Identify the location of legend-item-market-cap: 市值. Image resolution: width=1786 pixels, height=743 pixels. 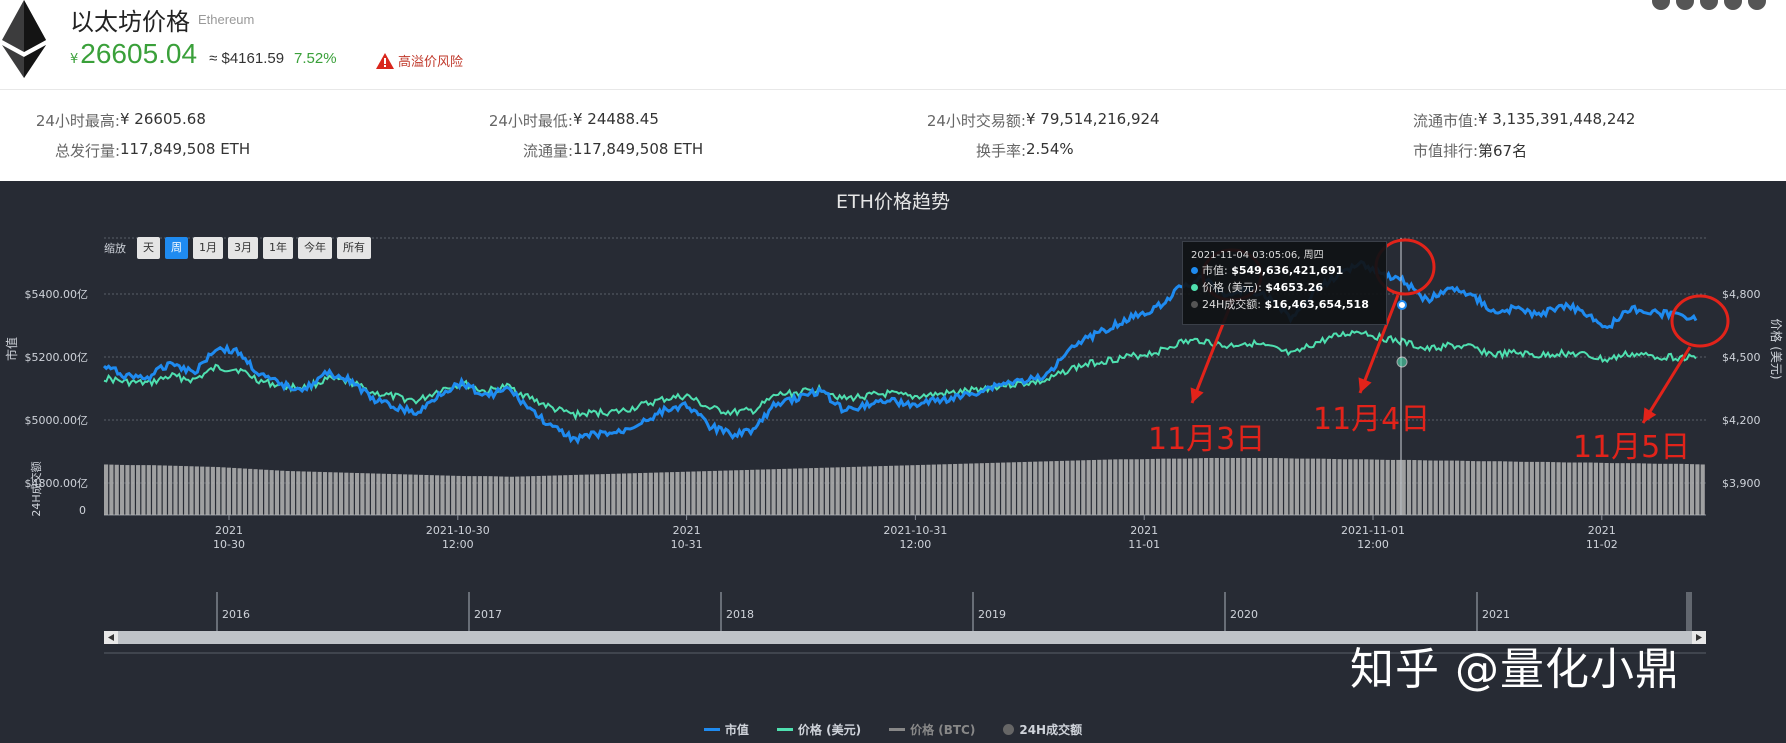
(726, 729).